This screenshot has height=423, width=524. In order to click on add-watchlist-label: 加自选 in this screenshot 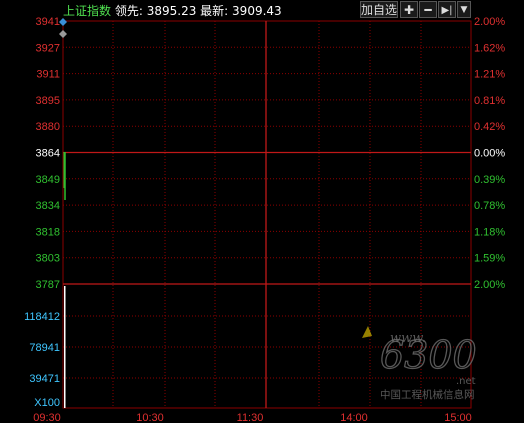, I will do `click(379, 10)`.